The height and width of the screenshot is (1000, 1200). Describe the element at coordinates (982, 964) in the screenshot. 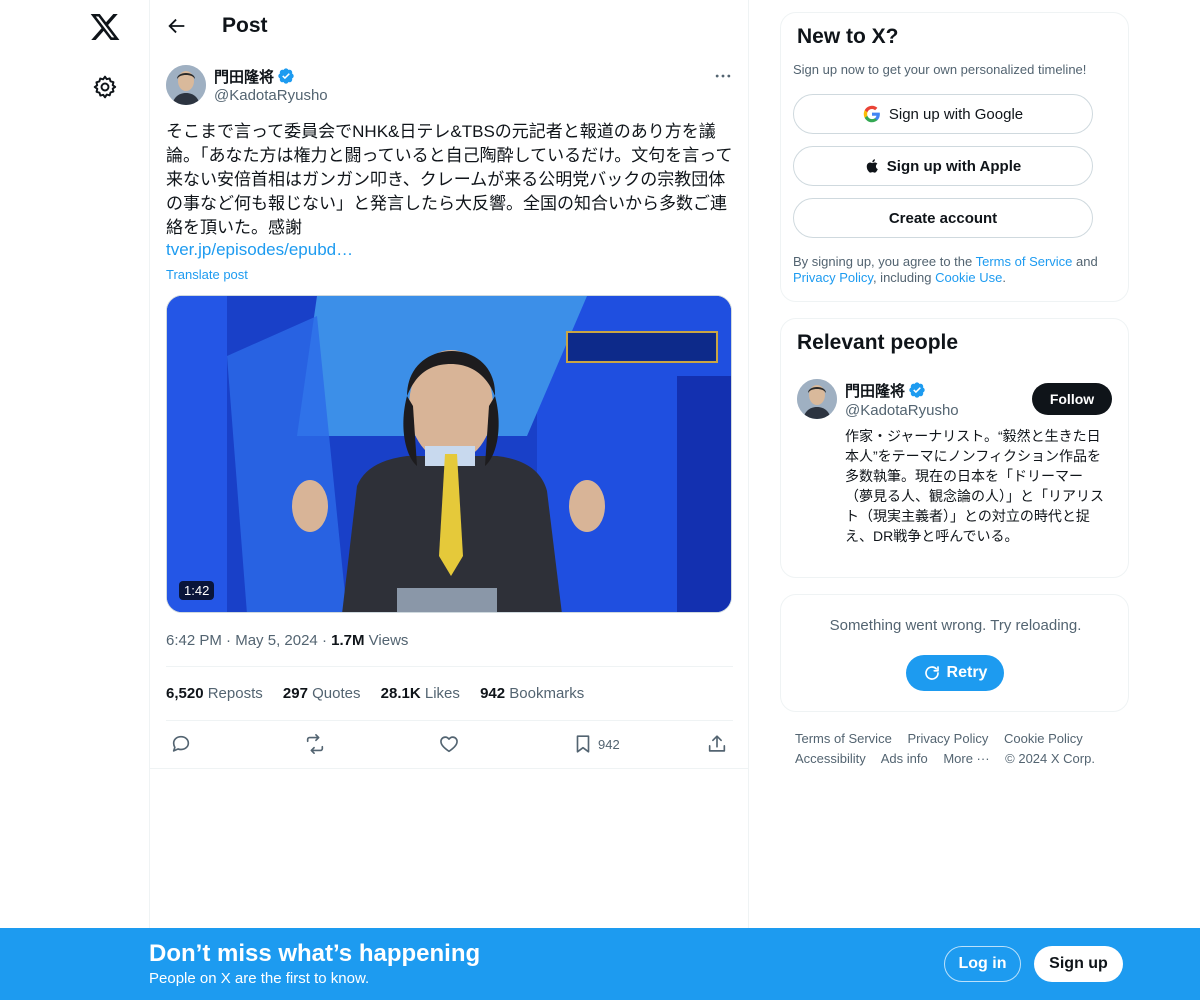

I see `login-button: Log in` at that location.